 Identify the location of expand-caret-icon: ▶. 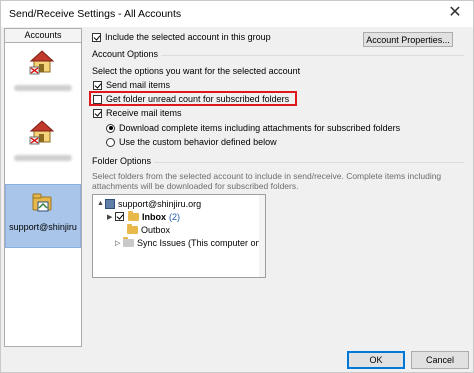
(111, 217).